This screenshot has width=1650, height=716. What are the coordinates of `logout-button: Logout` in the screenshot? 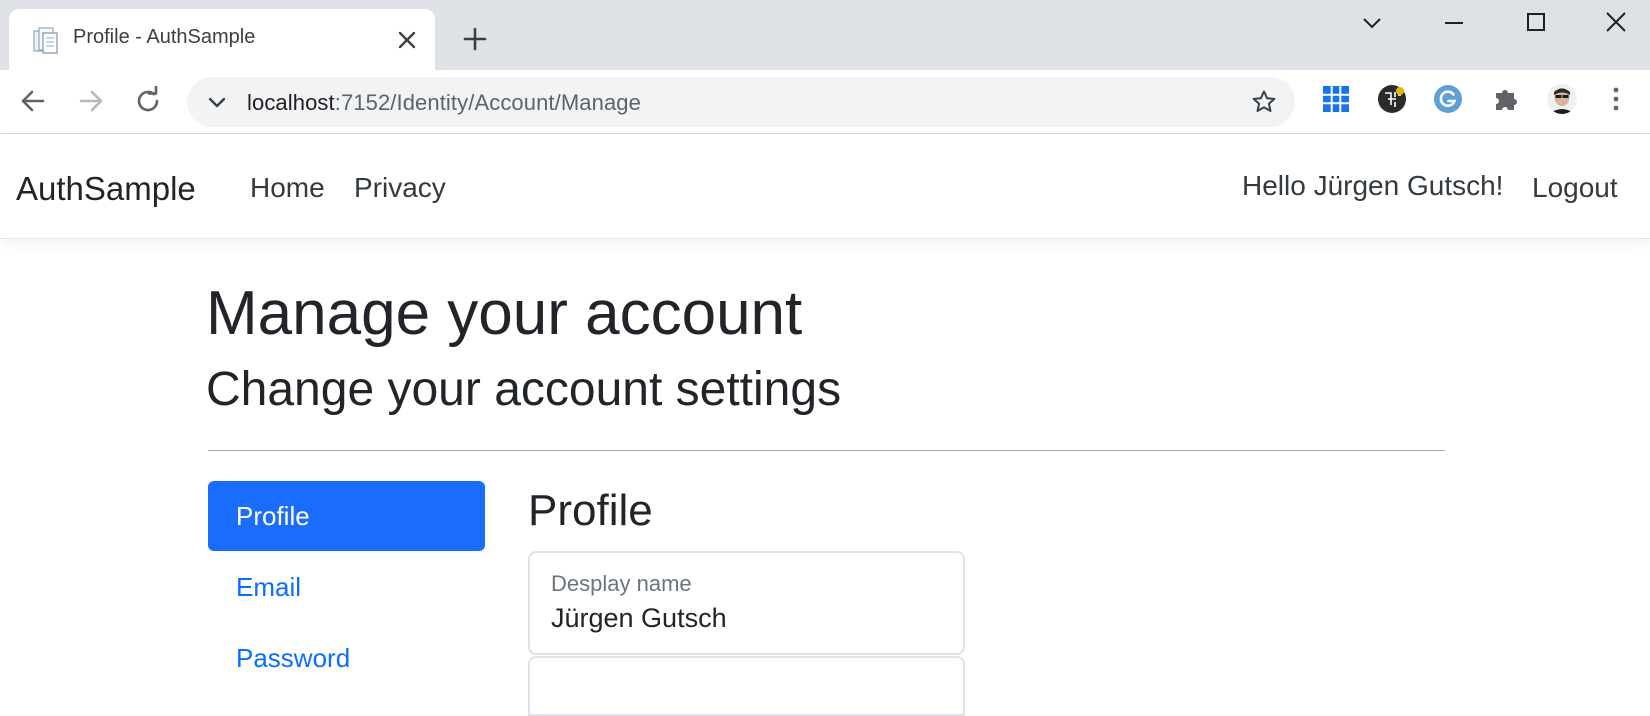 It's located at (1575, 188).